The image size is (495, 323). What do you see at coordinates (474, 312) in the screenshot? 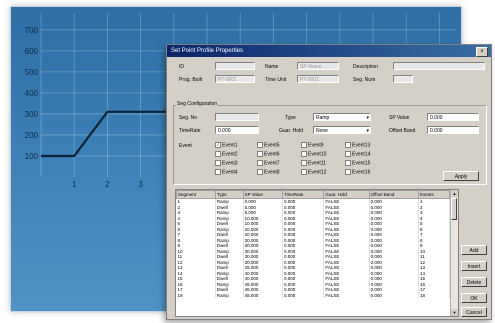
I see `cancel-button: Cancel` at bounding box center [474, 312].